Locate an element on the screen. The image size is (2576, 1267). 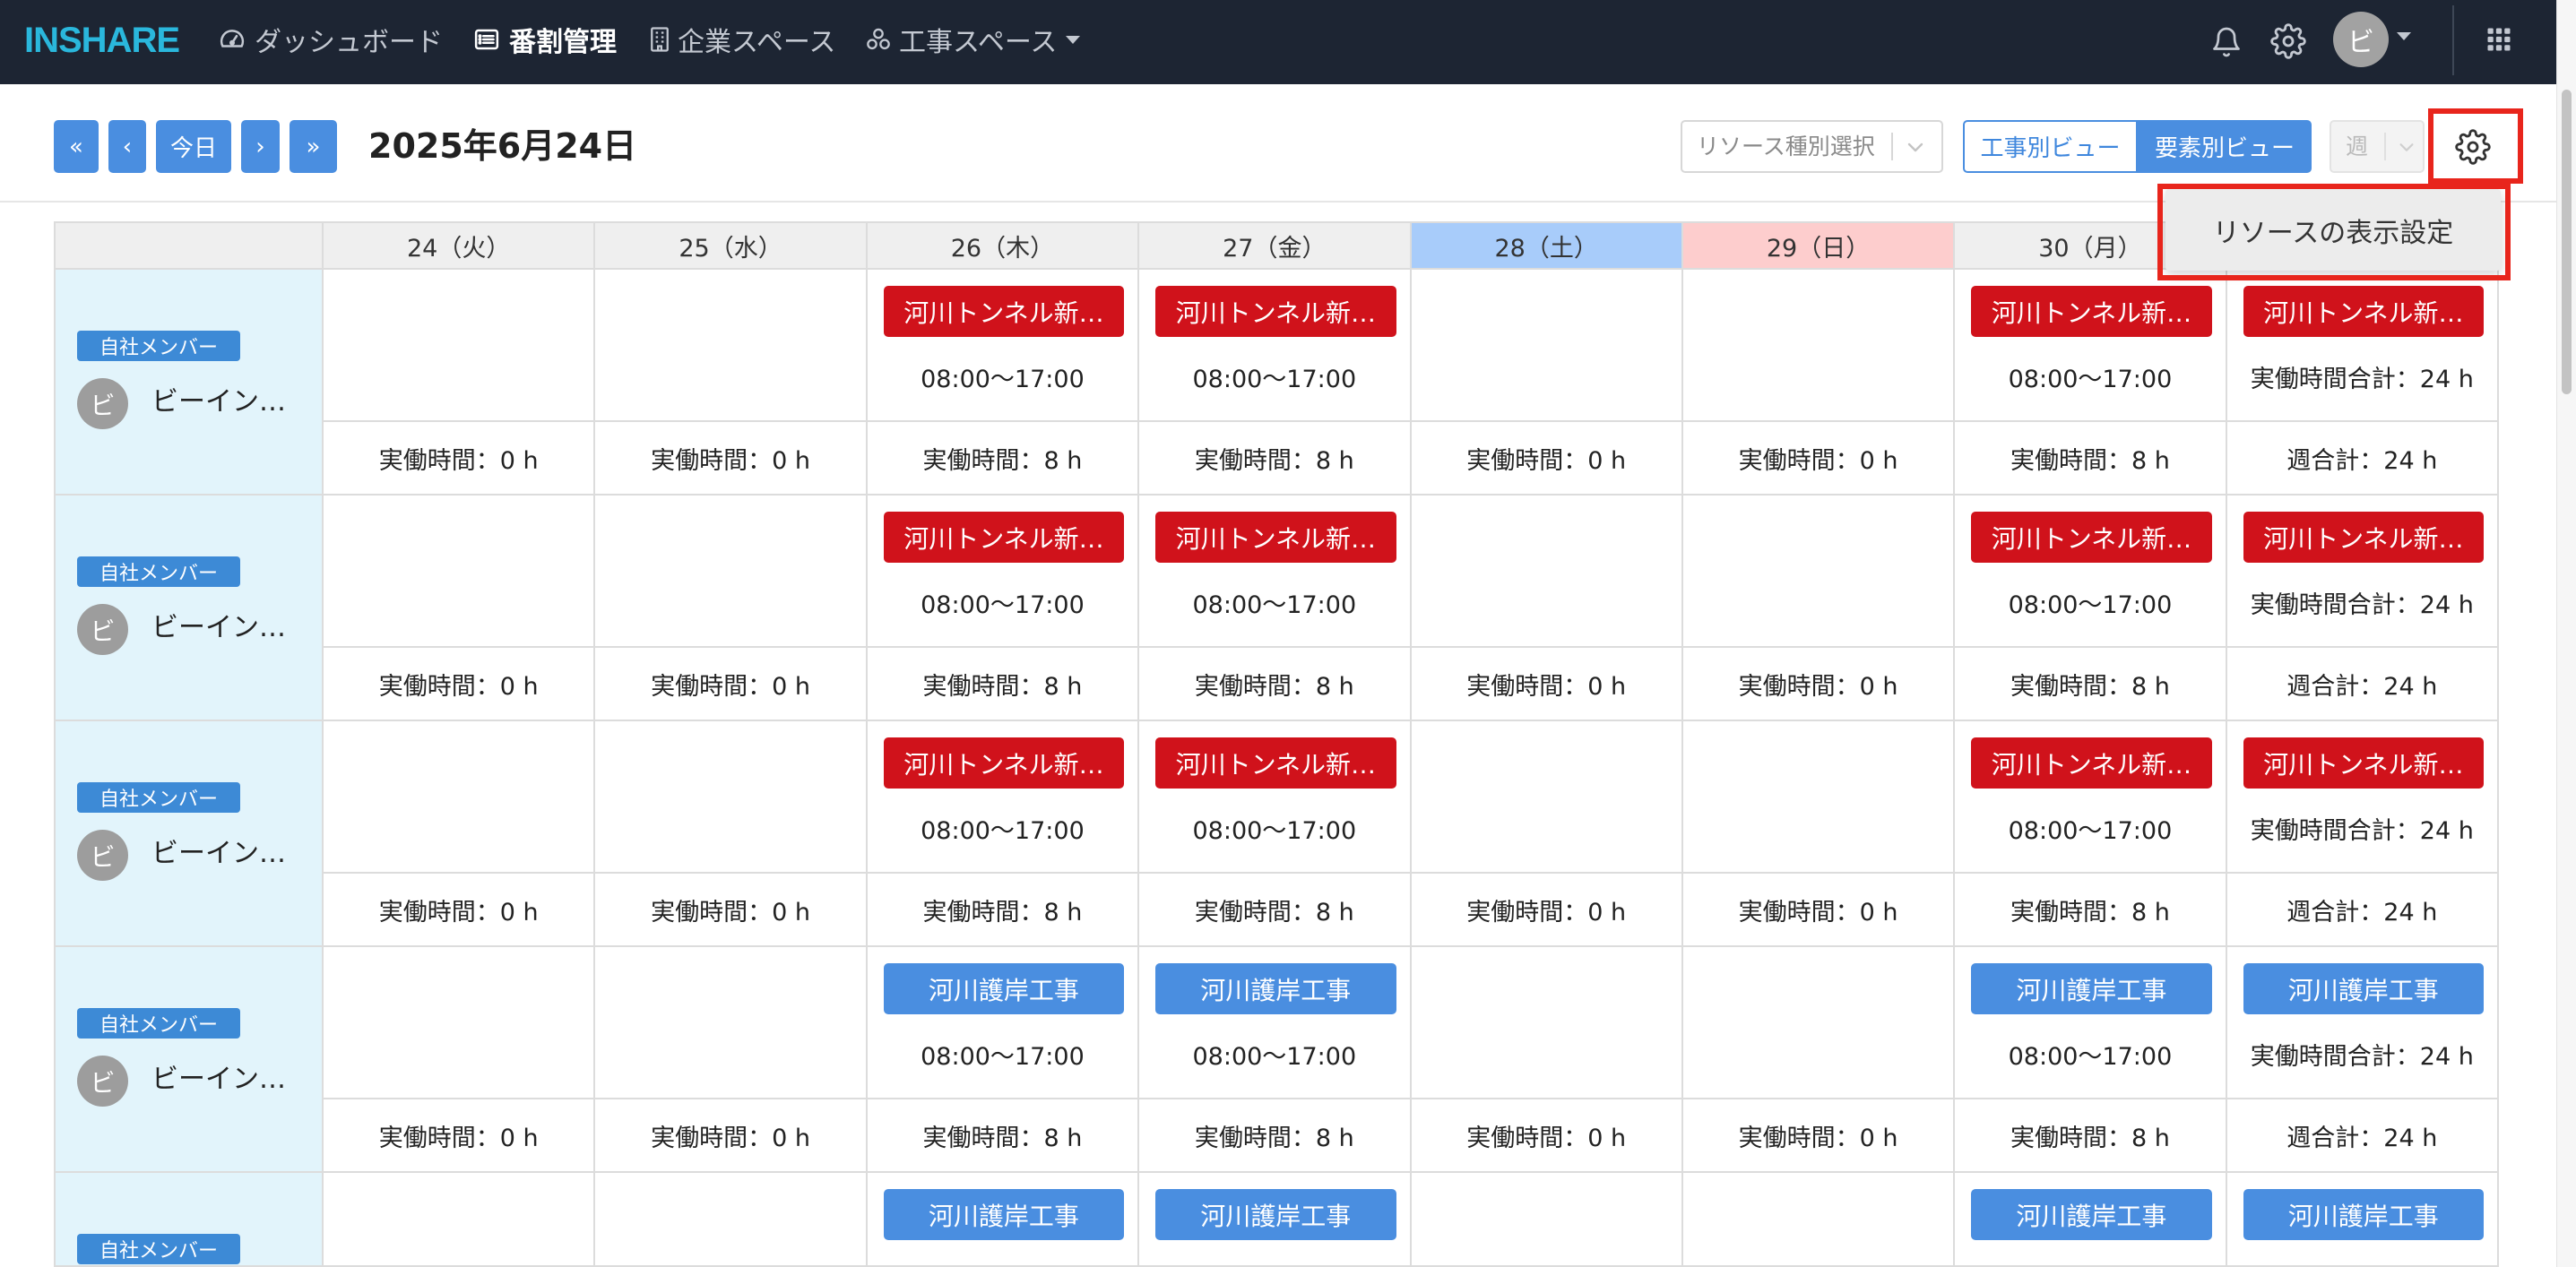
scrollbar-thumb is located at coordinates (2567, 242).